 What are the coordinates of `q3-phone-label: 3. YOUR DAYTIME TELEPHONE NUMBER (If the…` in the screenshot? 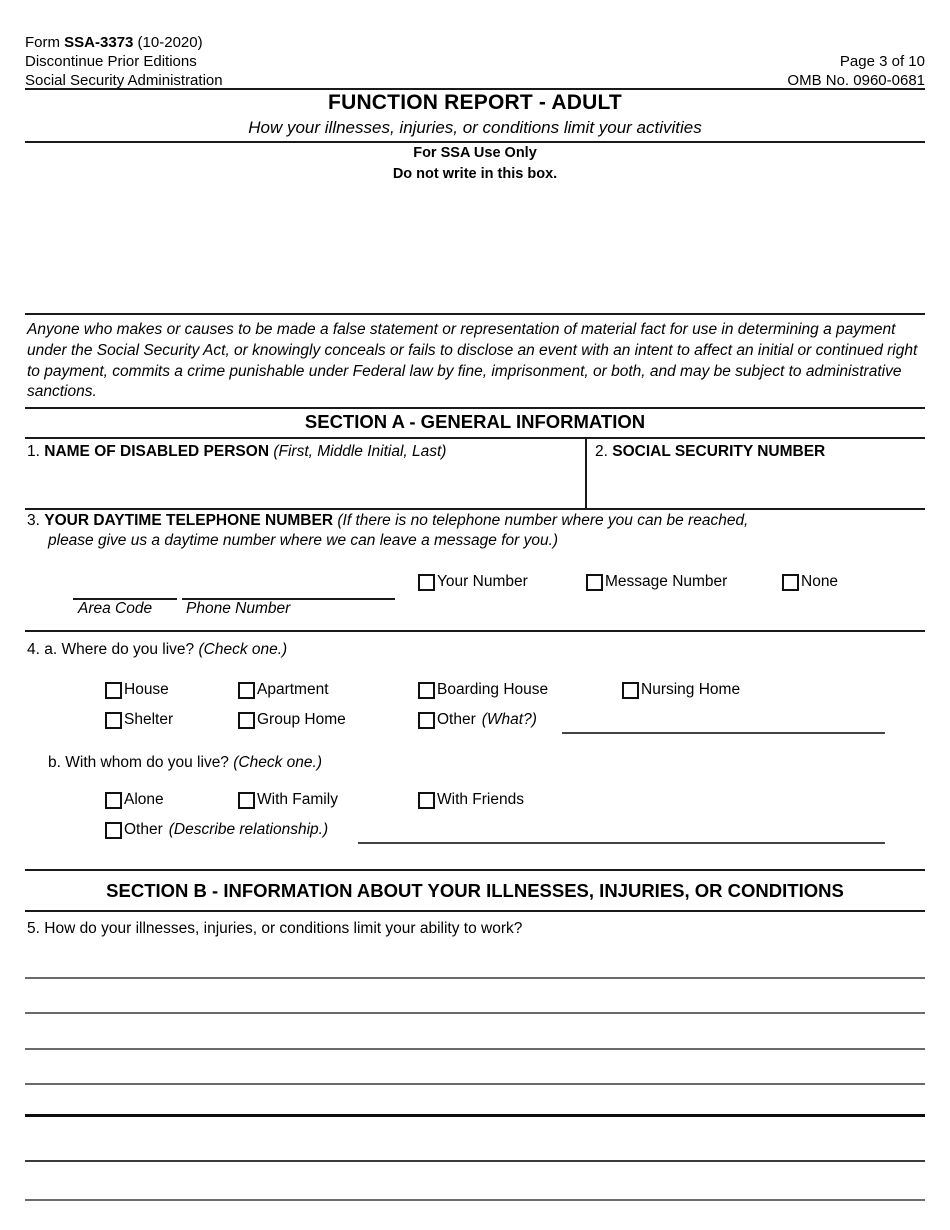 It's located at (387, 521).